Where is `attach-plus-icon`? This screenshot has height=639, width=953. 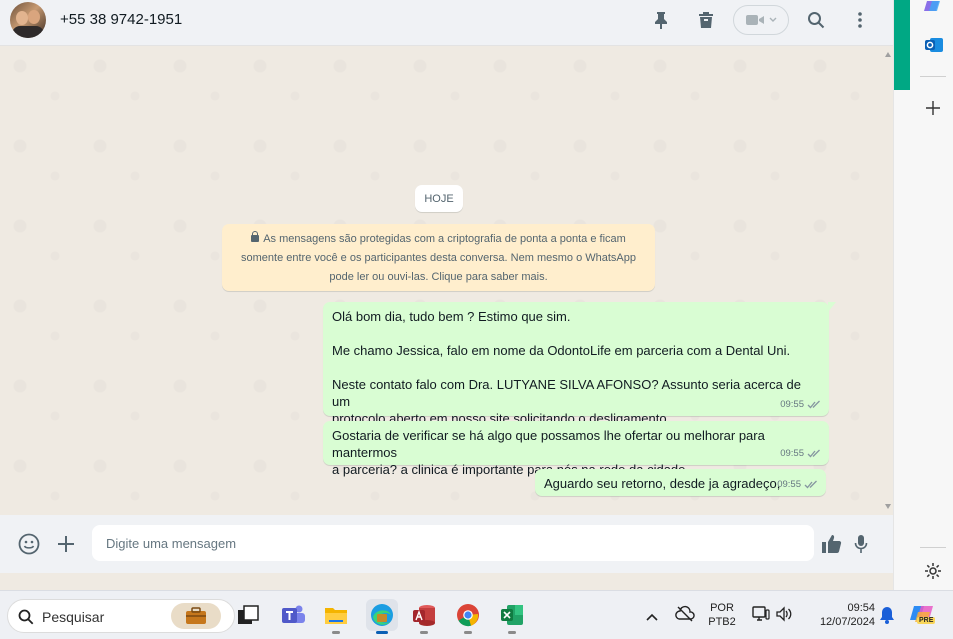 attach-plus-icon is located at coordinates (66, 544).